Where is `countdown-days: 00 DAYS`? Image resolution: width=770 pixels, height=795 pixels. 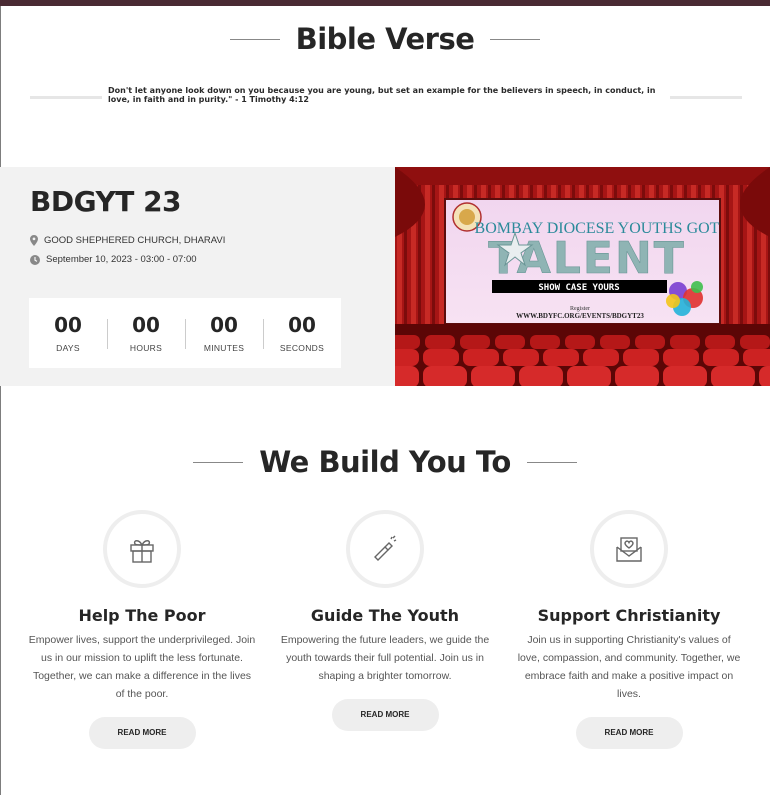
countdown-days: 00 DAYS is located at coordinates (68, 333).